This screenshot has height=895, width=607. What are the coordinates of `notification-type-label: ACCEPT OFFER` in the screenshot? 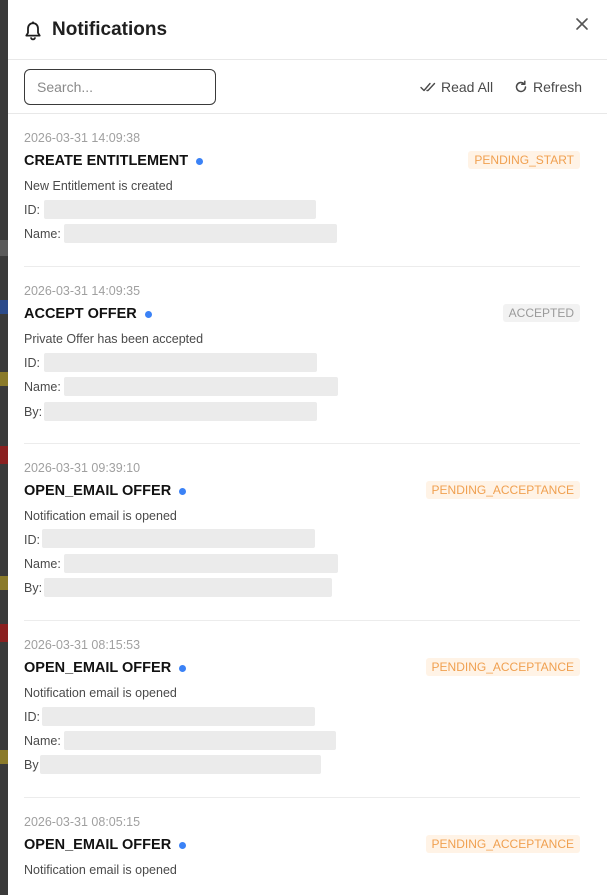 It's located at (80, 314).